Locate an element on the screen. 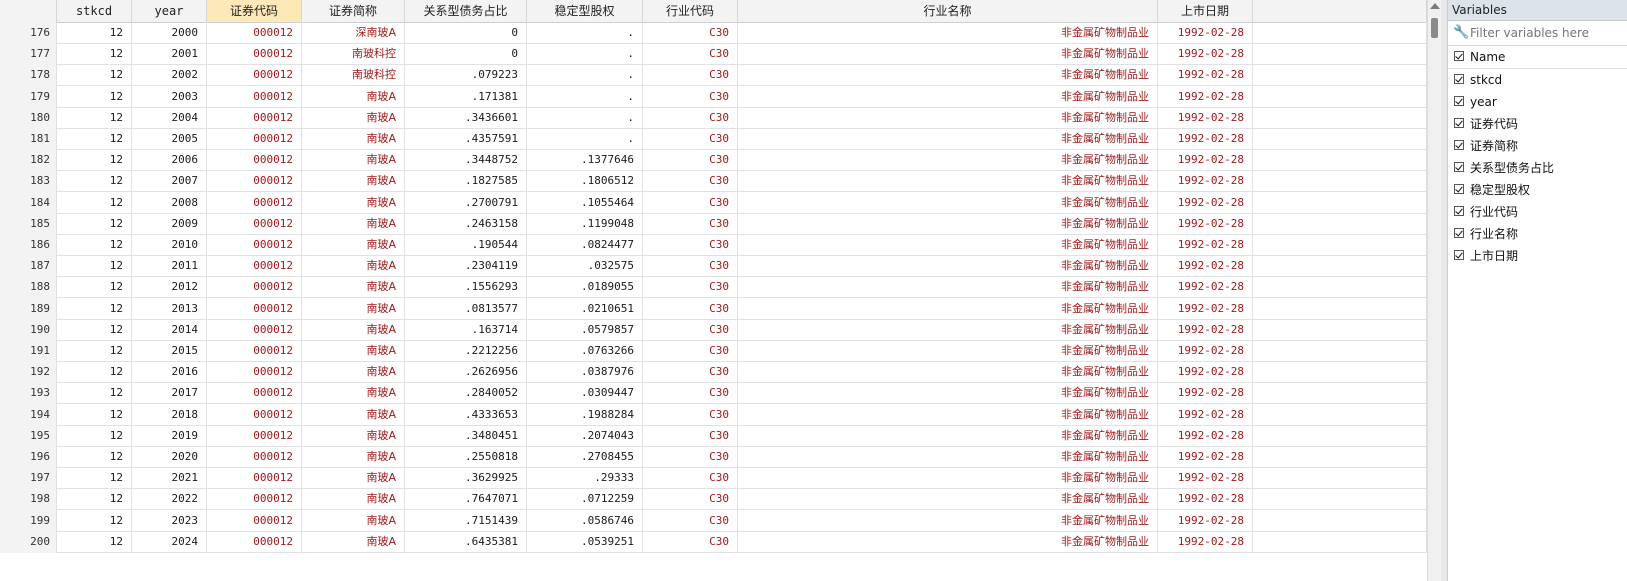 This screenshot has width=1627, height=581. cell-equity: .2708455 is located at coordinates (585, 457).